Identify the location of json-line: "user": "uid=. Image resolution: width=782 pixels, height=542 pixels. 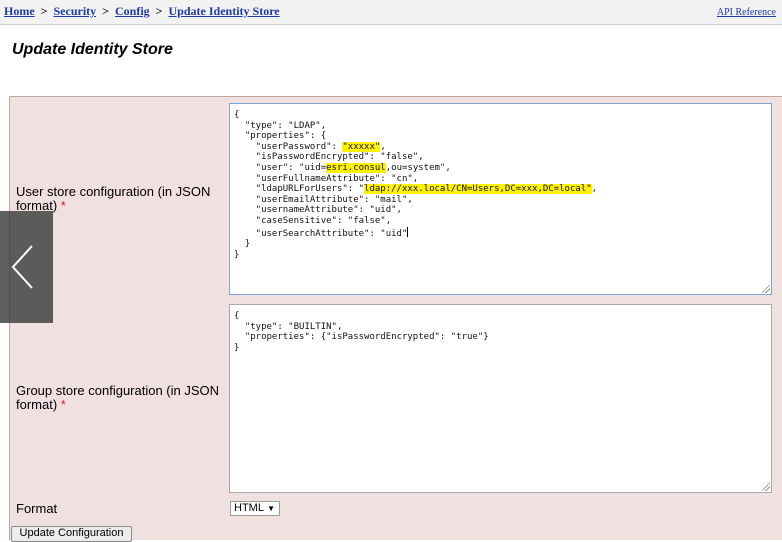
(280, 167).